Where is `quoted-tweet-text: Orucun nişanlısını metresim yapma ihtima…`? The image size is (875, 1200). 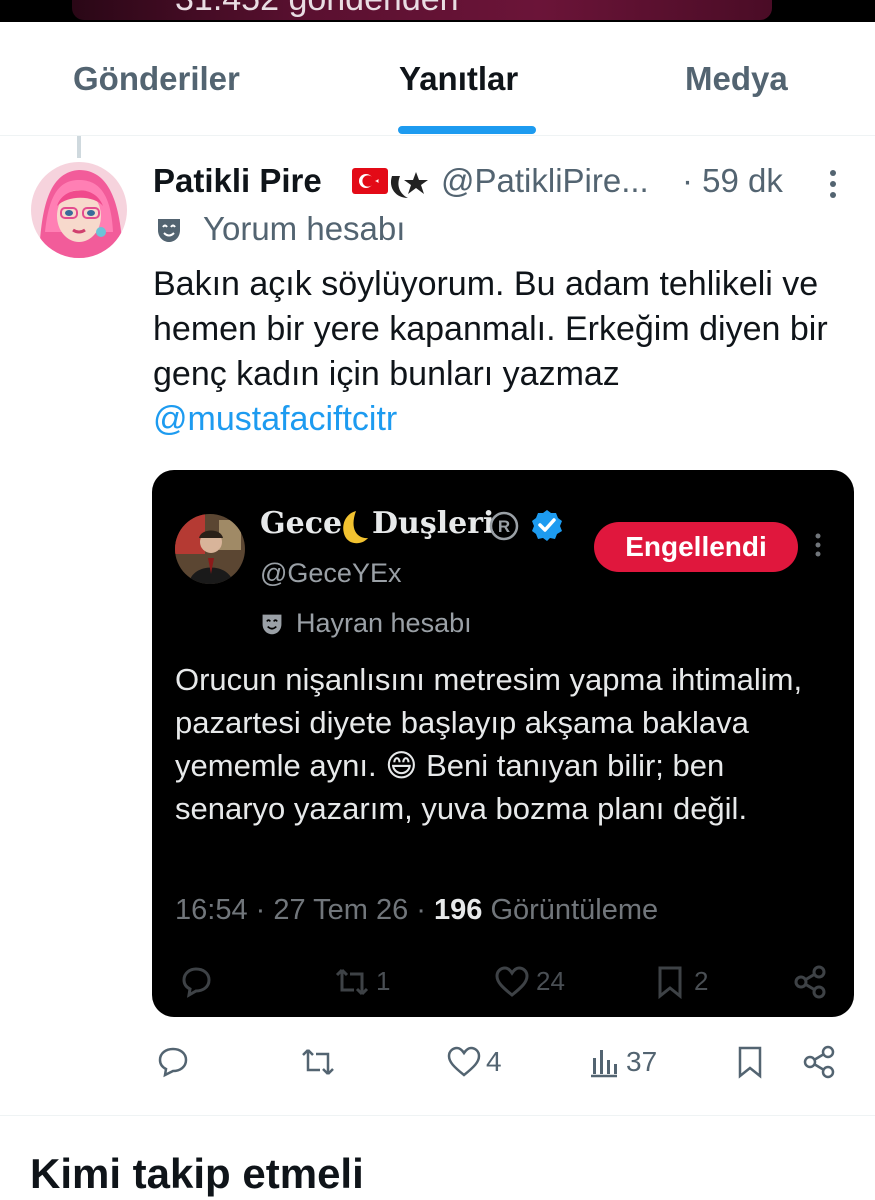
quoted-tweet-text: Orucun nişanlısını metresim yapma ihtima… is located at coordinates (489, 744).